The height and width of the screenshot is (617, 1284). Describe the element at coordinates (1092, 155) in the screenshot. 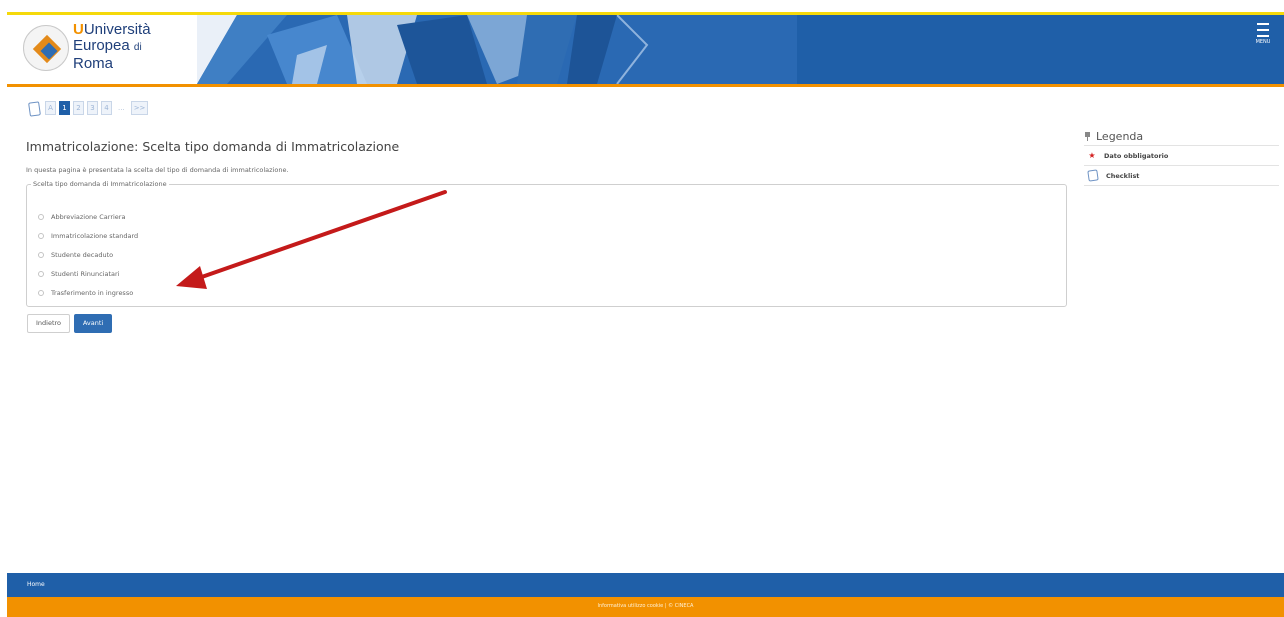

I see `required-star-icon: ★` at that location.